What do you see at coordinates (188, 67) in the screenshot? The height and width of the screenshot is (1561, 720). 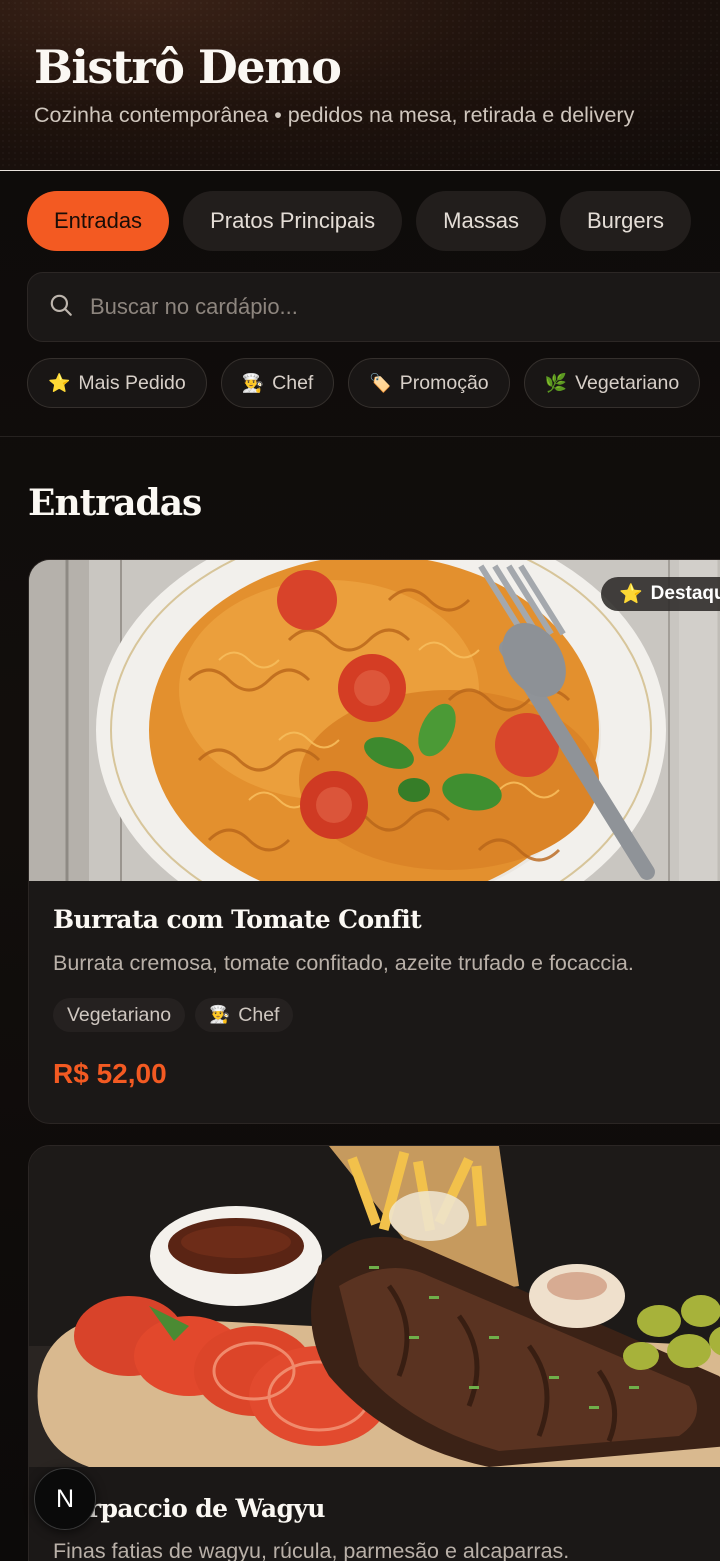 I see `restaurant-name: Bistrô Demo` at bounding box center [188, 67].